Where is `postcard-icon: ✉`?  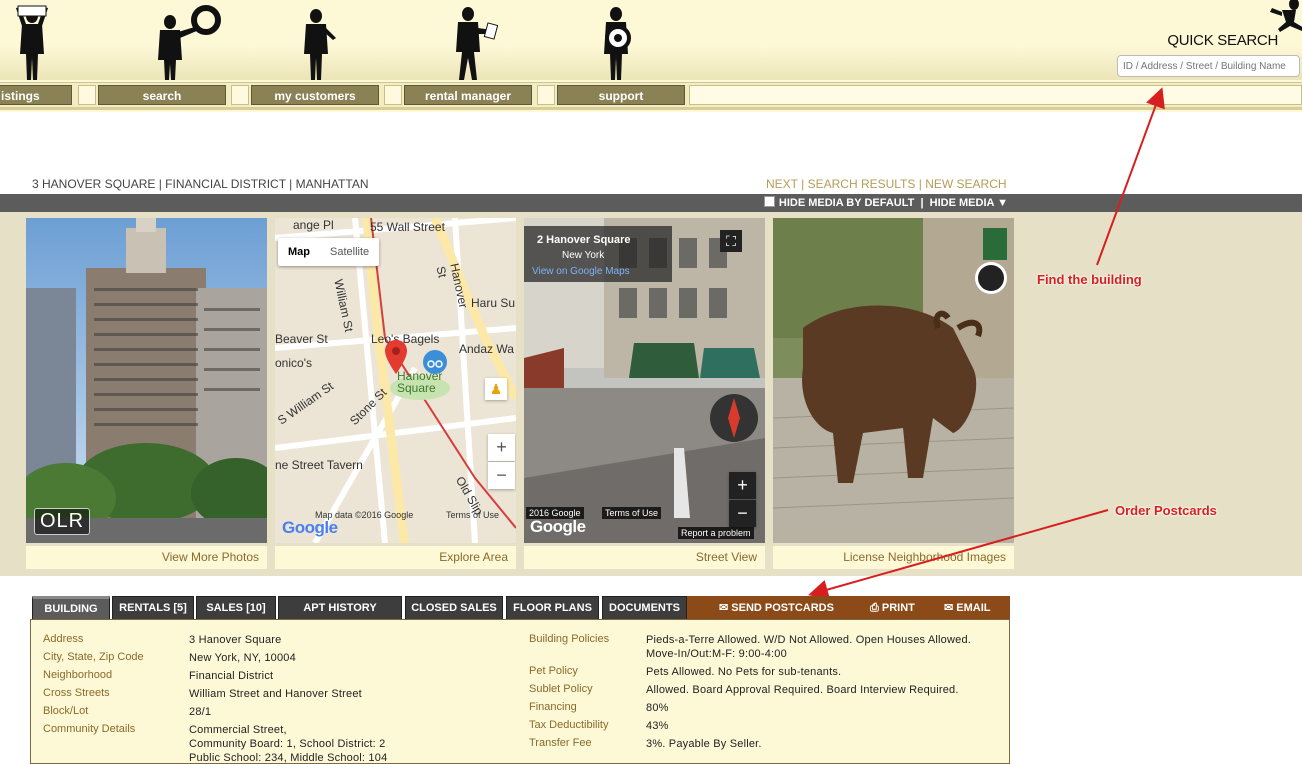
postcard-icon: ✉ is located at coordinates (724, 608).